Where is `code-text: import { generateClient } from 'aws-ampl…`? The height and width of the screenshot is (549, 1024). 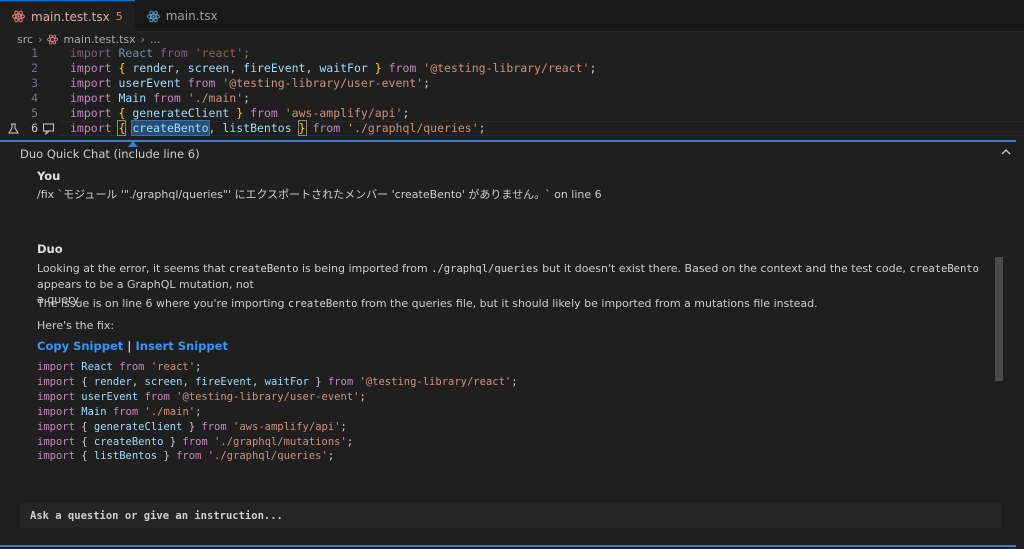
code-text: import { generateClient } from 'aws-ampl… is located at coordinates (239, 113).